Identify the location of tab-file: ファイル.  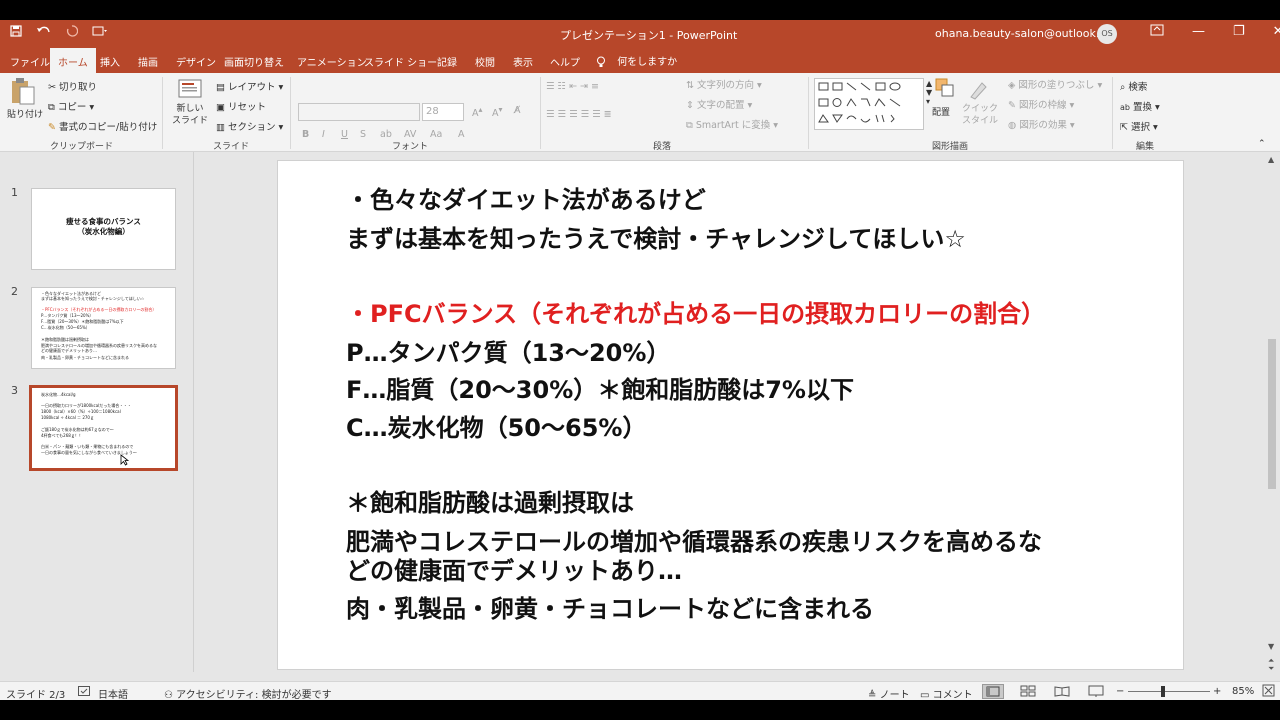
(30, 61).